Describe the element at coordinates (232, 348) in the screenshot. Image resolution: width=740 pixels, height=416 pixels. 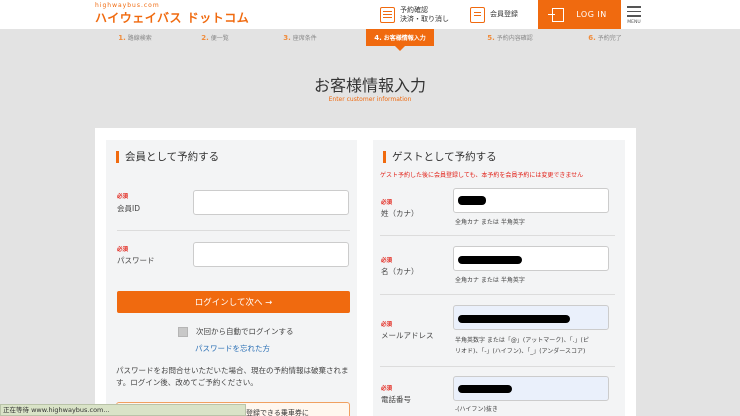
I see `forgot-password-link: パスワードを忘れた方` at that location.